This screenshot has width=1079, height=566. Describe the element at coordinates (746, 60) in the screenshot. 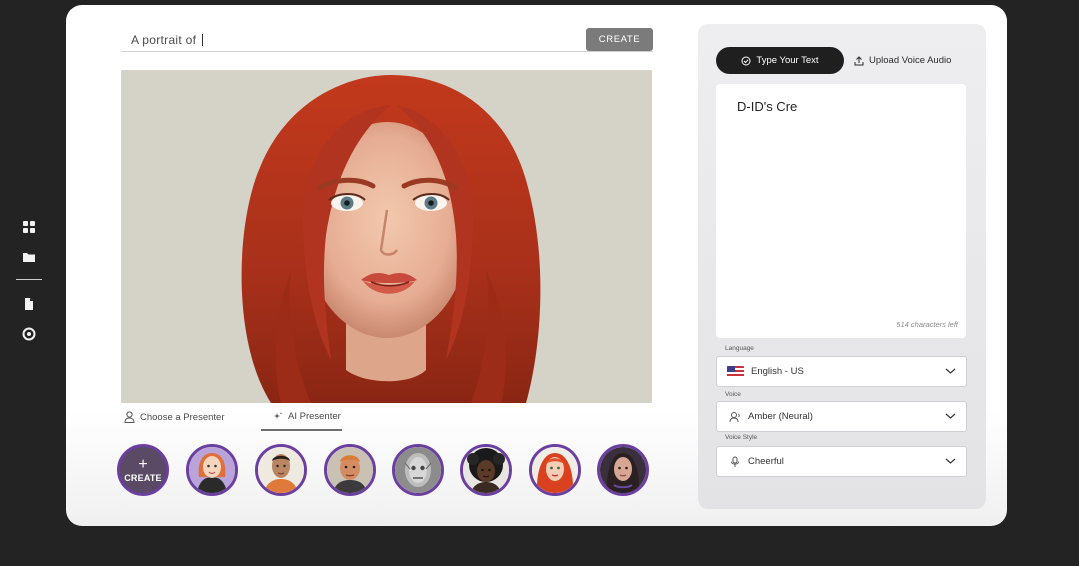

I see `chat-icon` at that location.